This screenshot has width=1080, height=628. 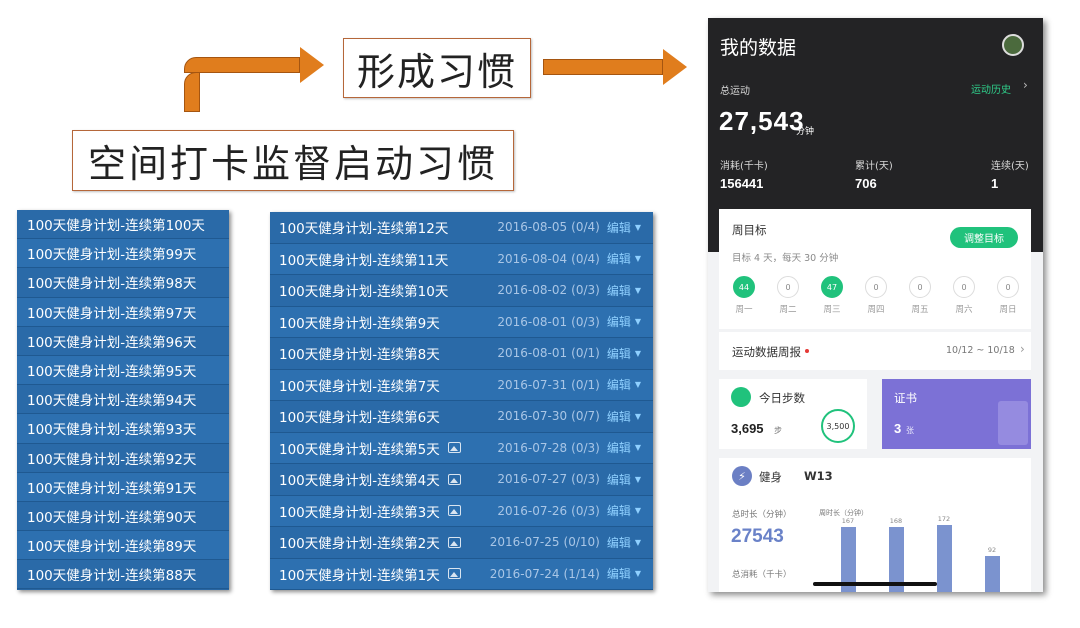 What do you see at coordinates (742, 476) in the screenshot?
I see `lightning-icon: ⚡` at bounding box center [742, 476].